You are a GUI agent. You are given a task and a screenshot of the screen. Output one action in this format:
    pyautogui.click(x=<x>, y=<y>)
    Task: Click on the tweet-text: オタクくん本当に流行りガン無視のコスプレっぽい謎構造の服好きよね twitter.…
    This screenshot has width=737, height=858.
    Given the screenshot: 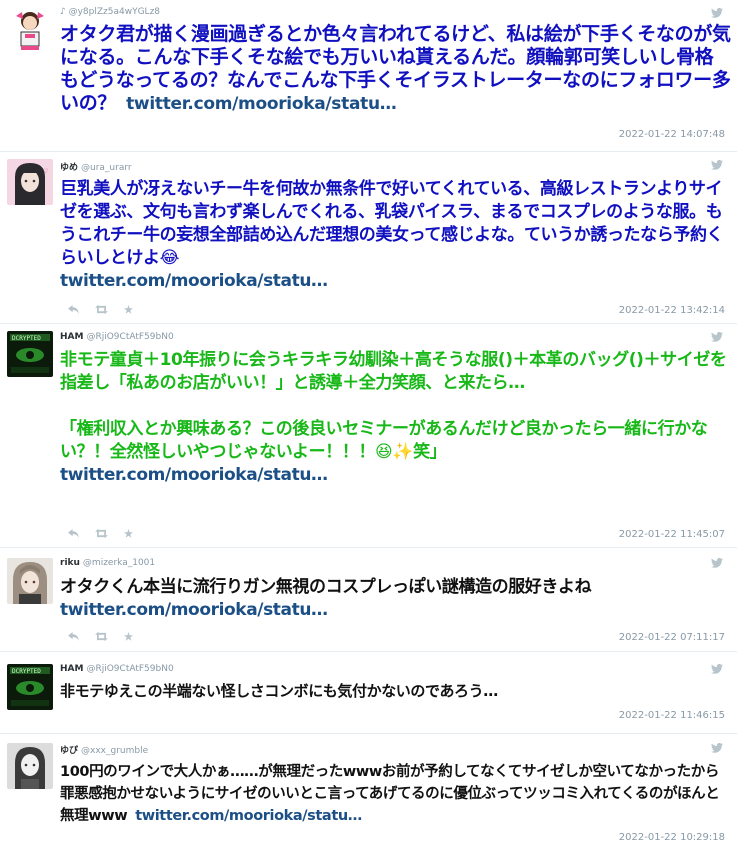 What is the action you would take?
    pyautogui.click(x=395, y=599)
    